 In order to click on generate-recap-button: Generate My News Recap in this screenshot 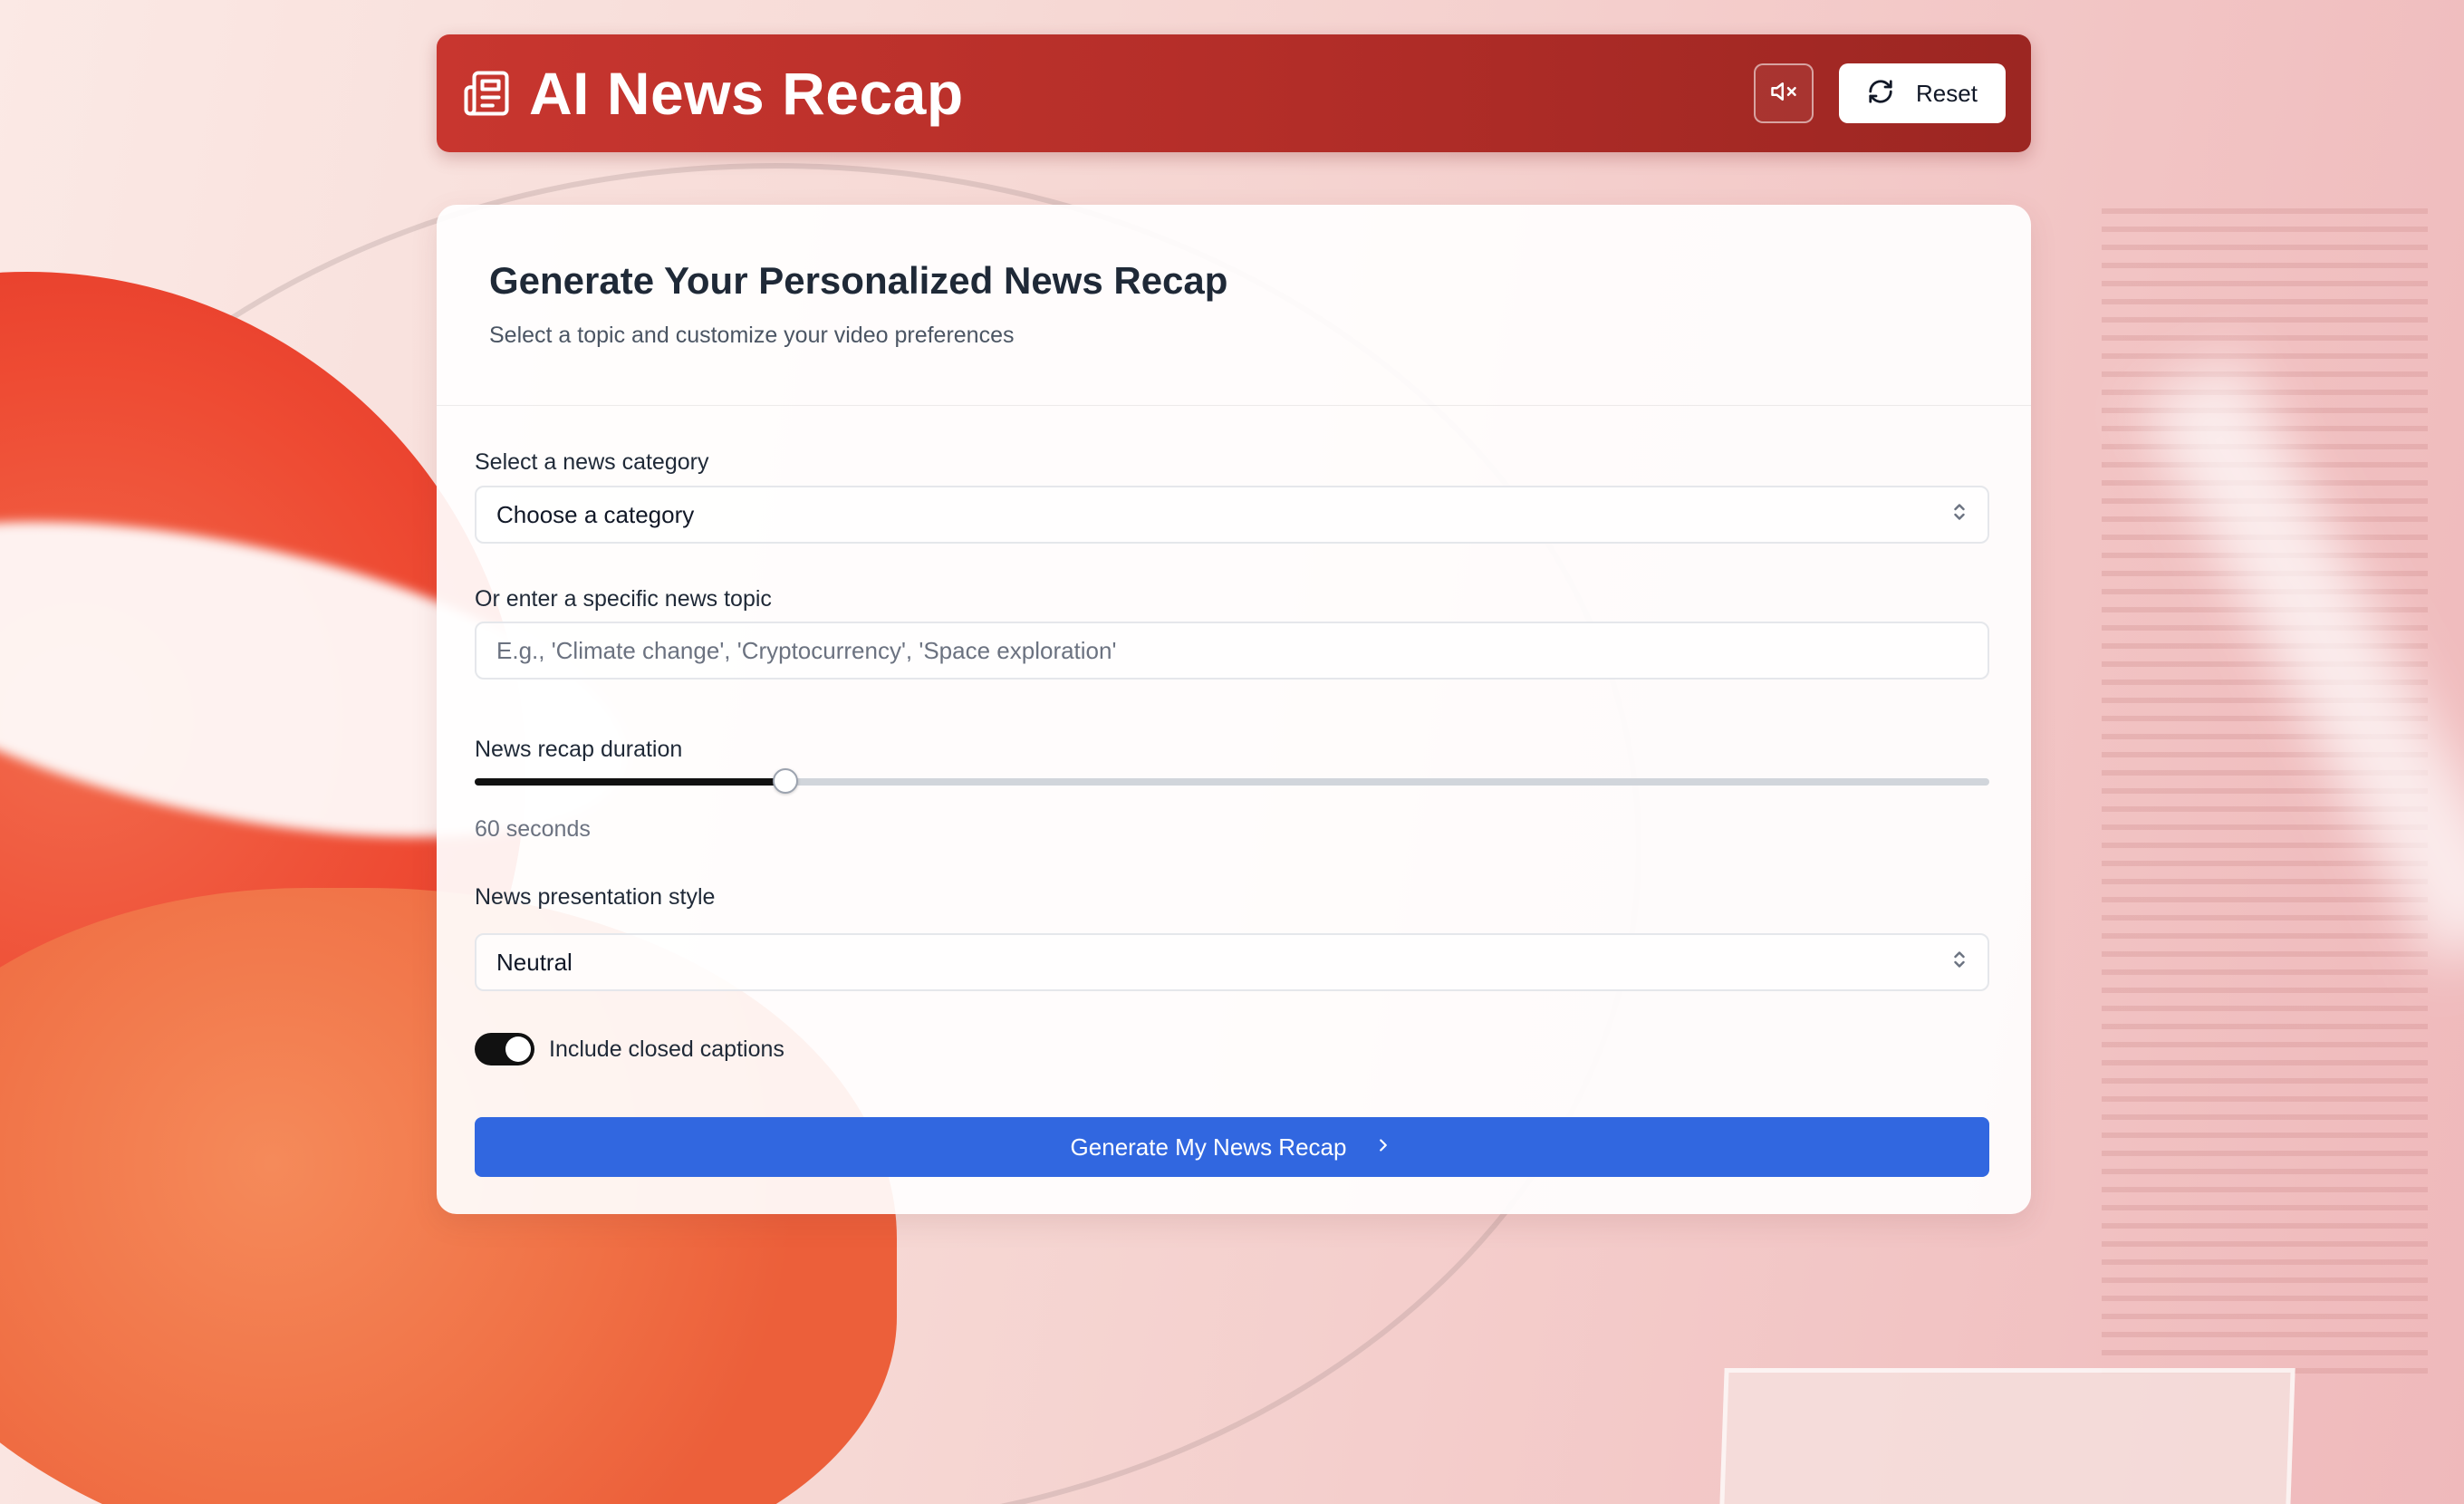, I will do `click(1232, 1147)`.